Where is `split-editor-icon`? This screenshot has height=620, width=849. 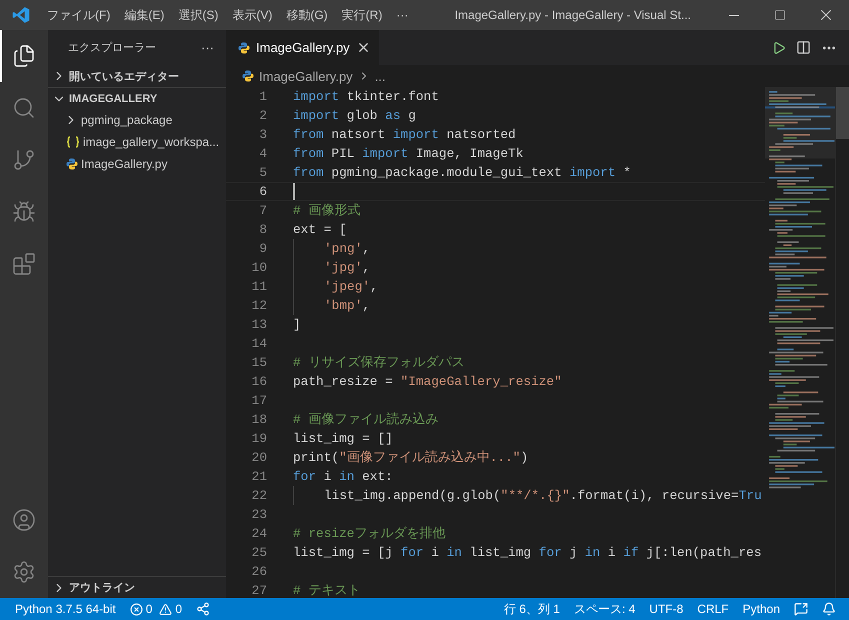 split-editor-icon is located at coordinates (803, 47).